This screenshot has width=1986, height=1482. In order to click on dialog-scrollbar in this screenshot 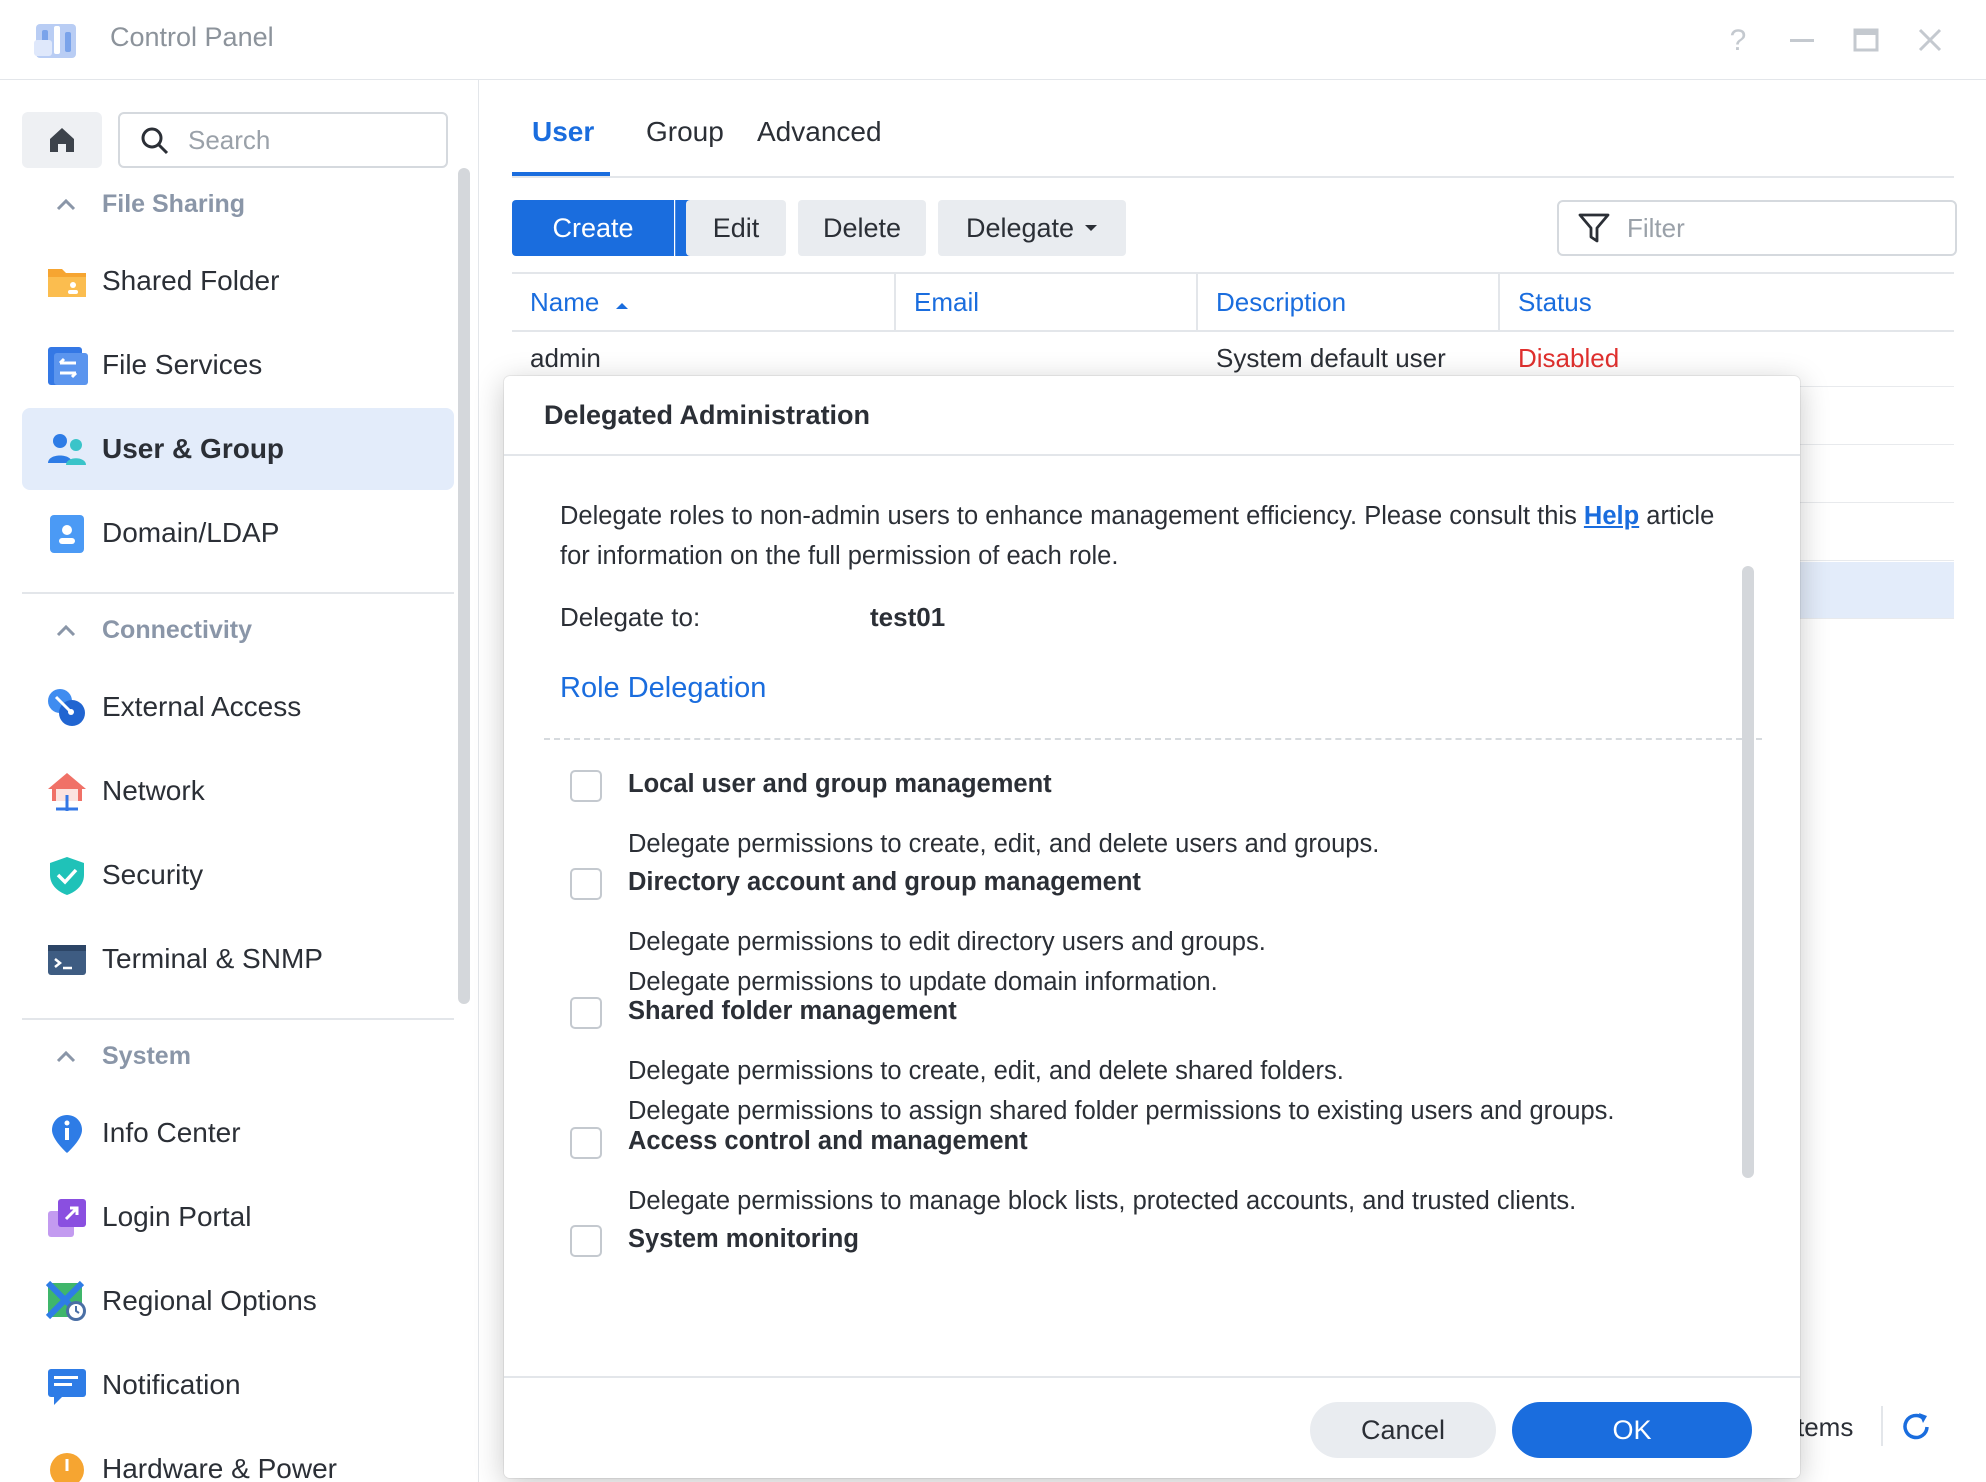, I will do `click(1748, 872)`.